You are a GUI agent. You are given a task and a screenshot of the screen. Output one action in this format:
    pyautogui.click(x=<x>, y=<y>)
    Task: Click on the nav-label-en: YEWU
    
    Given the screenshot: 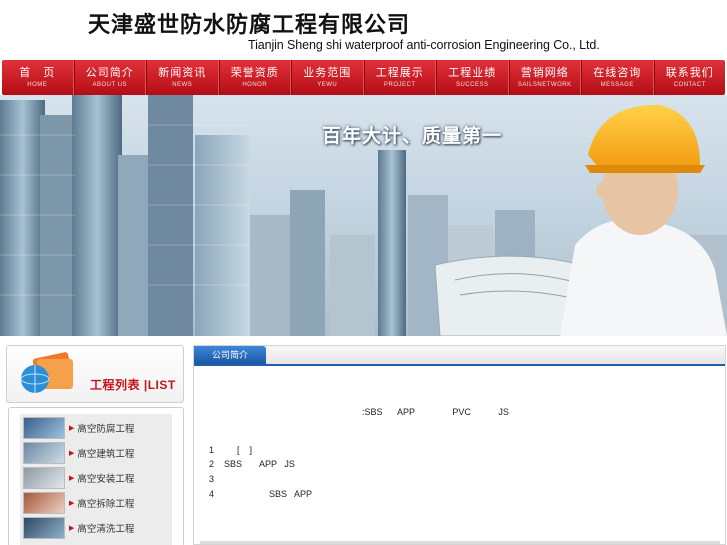 What is the action you would take?
    pyautogui.click(x=327, y=84)
    